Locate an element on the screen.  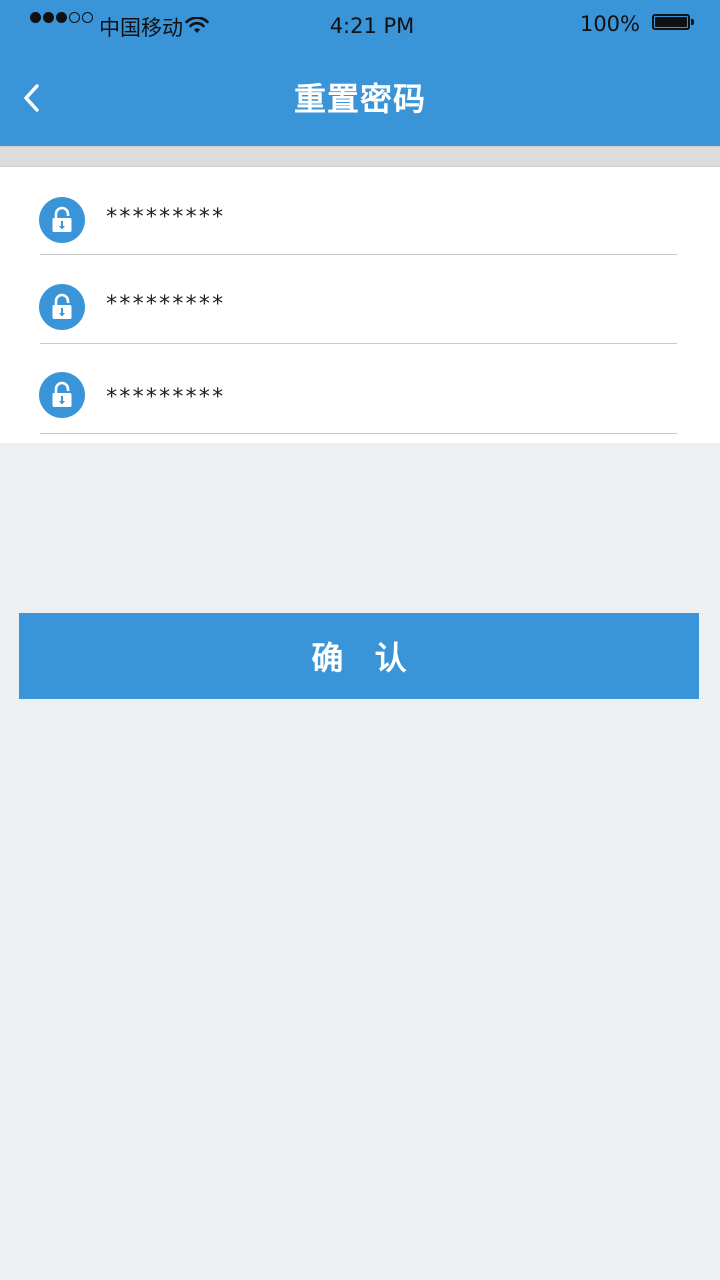
header-separator is located at coordinates (360, 156).